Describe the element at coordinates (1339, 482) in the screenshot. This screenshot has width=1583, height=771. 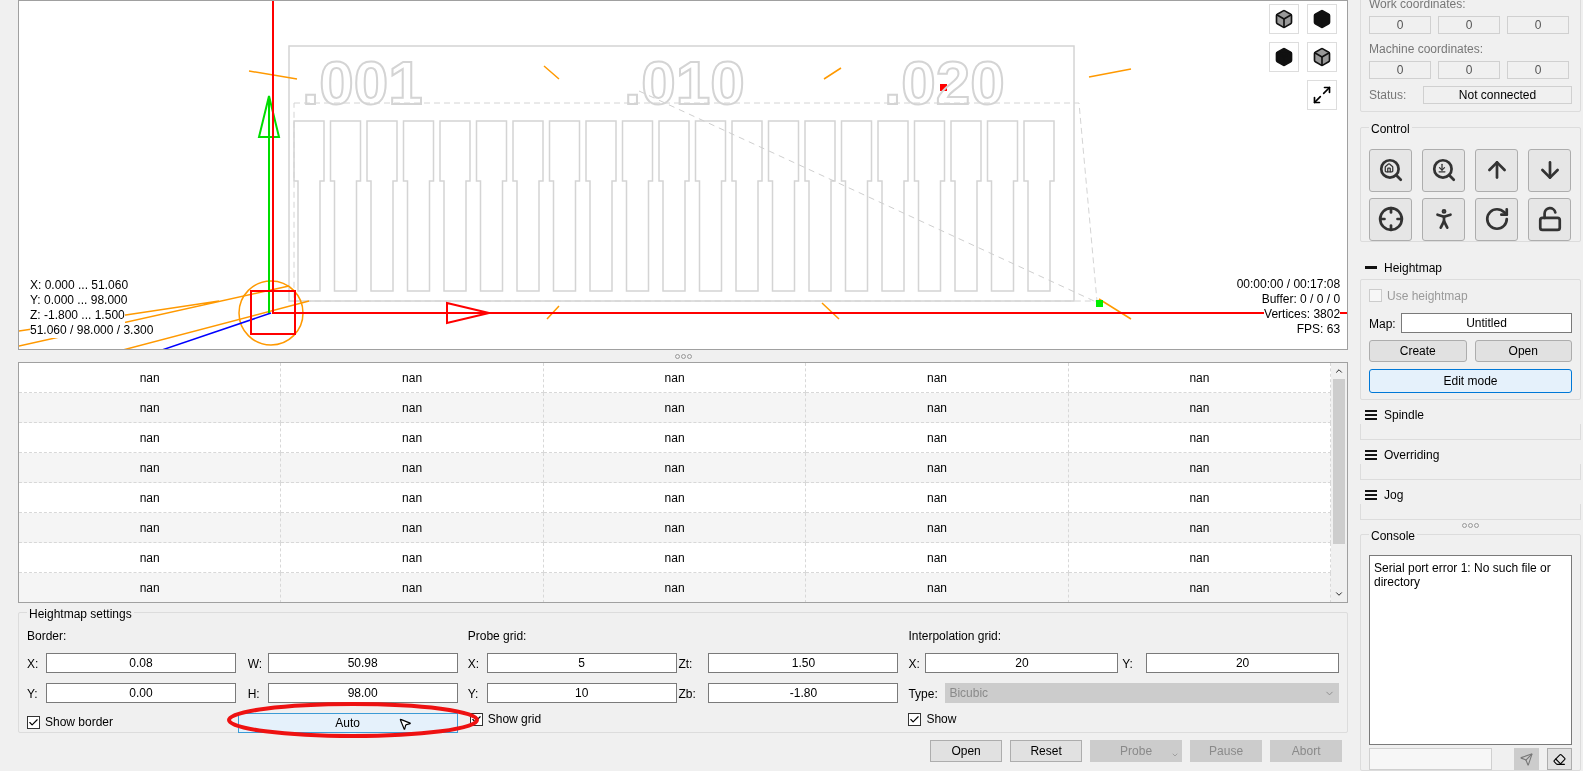
I see `scrollbar` at that location.